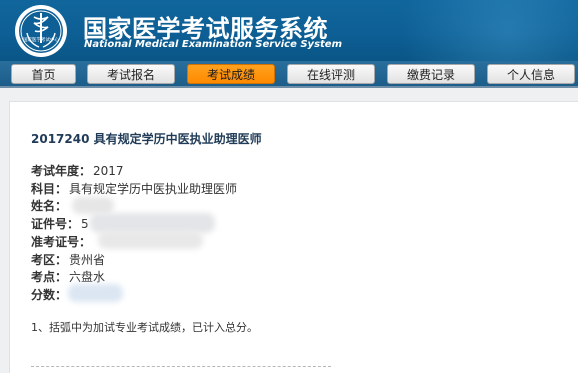  I want to click on region-value: 贵州省, so click(87, 260).